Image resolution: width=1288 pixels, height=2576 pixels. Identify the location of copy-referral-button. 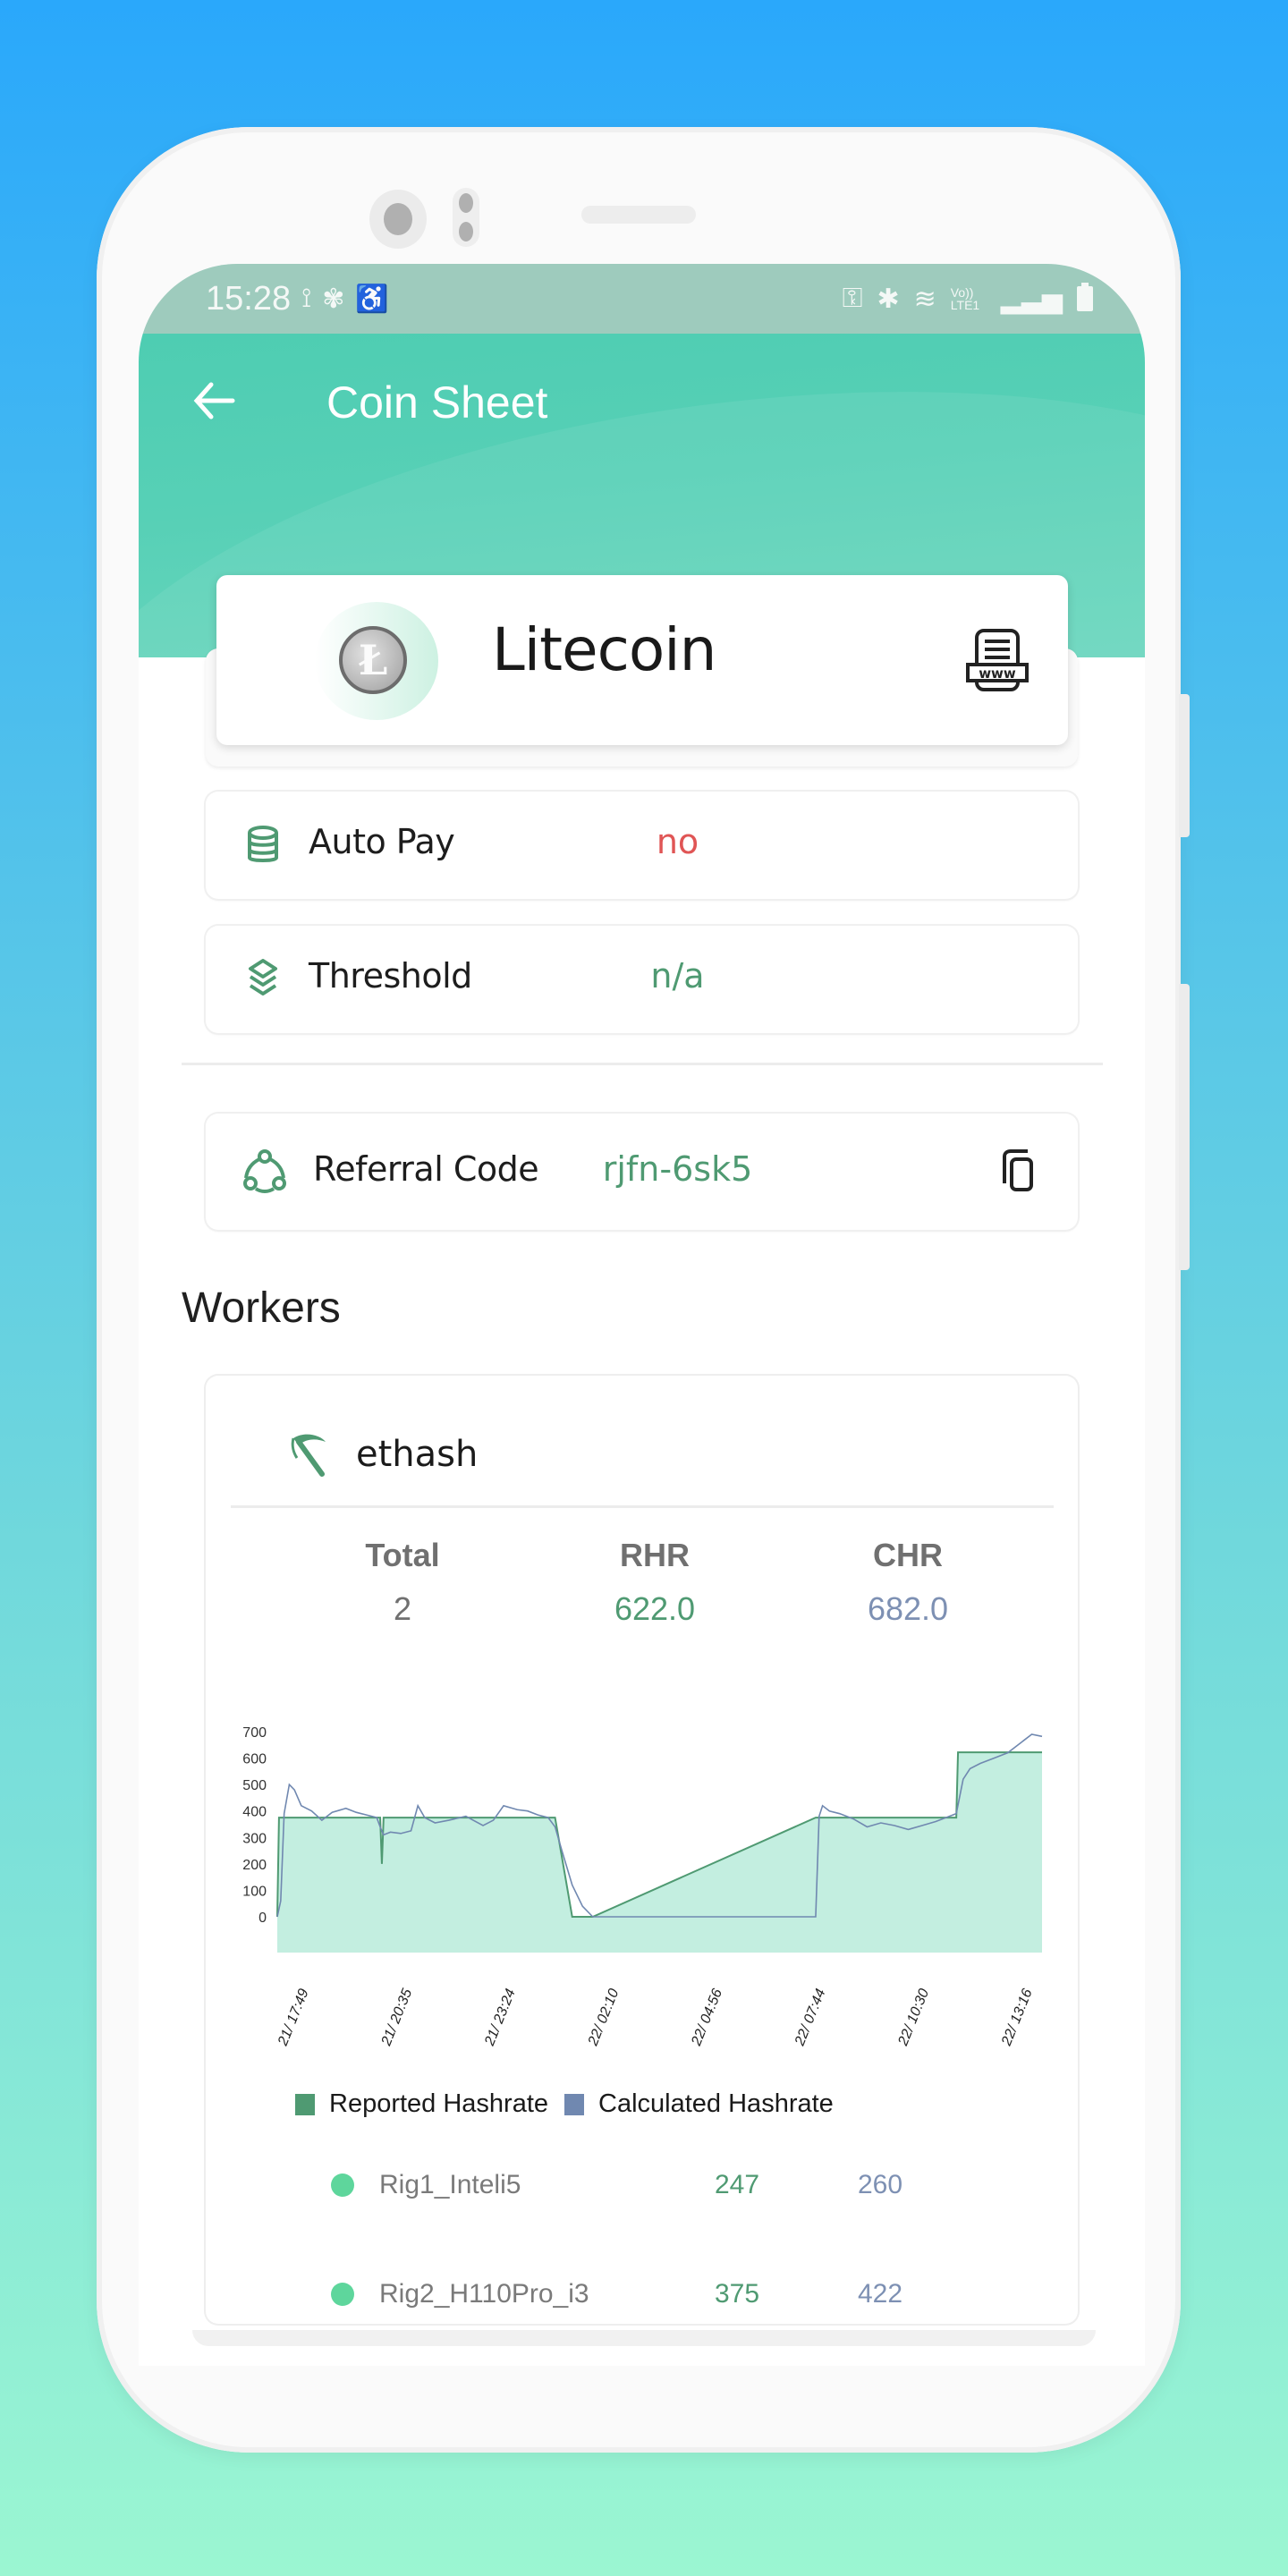
(1018, 1171).